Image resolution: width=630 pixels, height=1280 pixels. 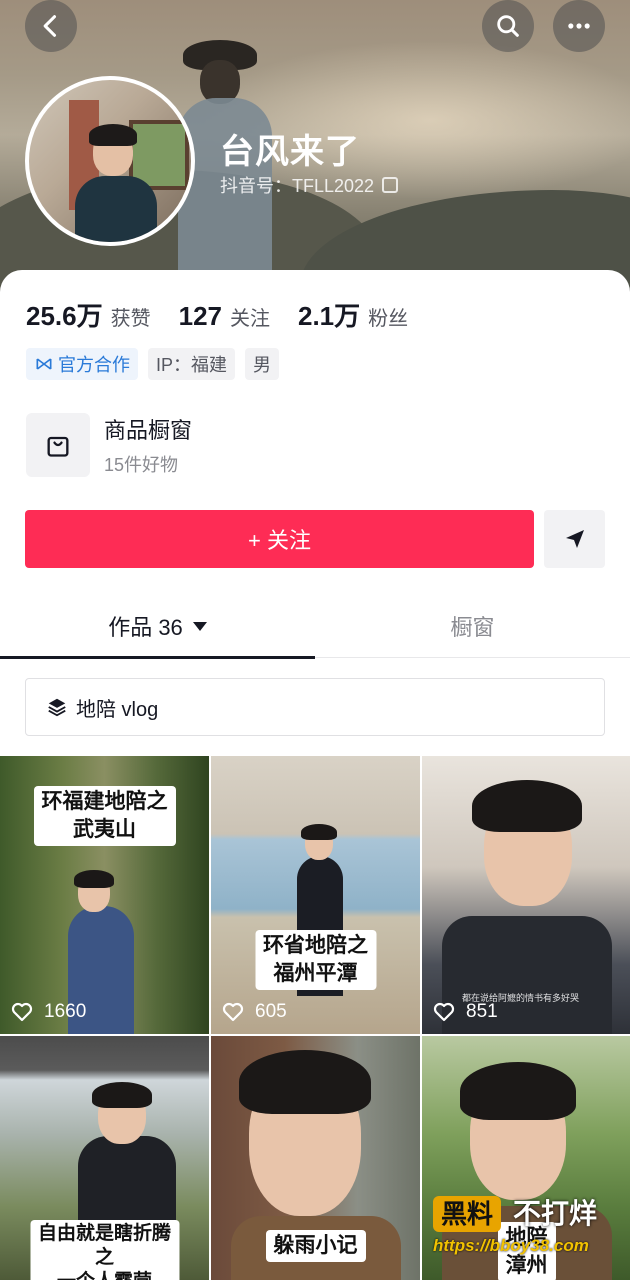 What do you see at coordinates (104, 816) in the screenshot?
I see `video-caption: 环福建地陪之 武夷山` at bounding box center [104, 816].